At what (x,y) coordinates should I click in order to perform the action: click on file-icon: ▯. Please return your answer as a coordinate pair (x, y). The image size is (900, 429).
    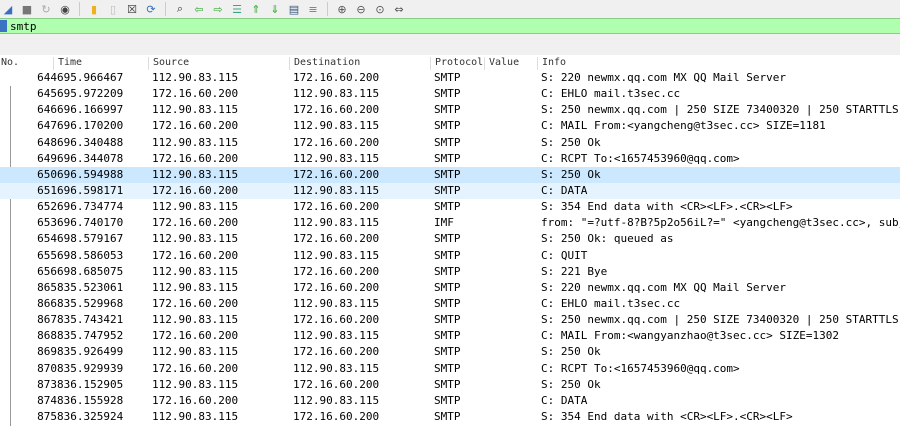
    Looking at the image, I should click on (113, 9).